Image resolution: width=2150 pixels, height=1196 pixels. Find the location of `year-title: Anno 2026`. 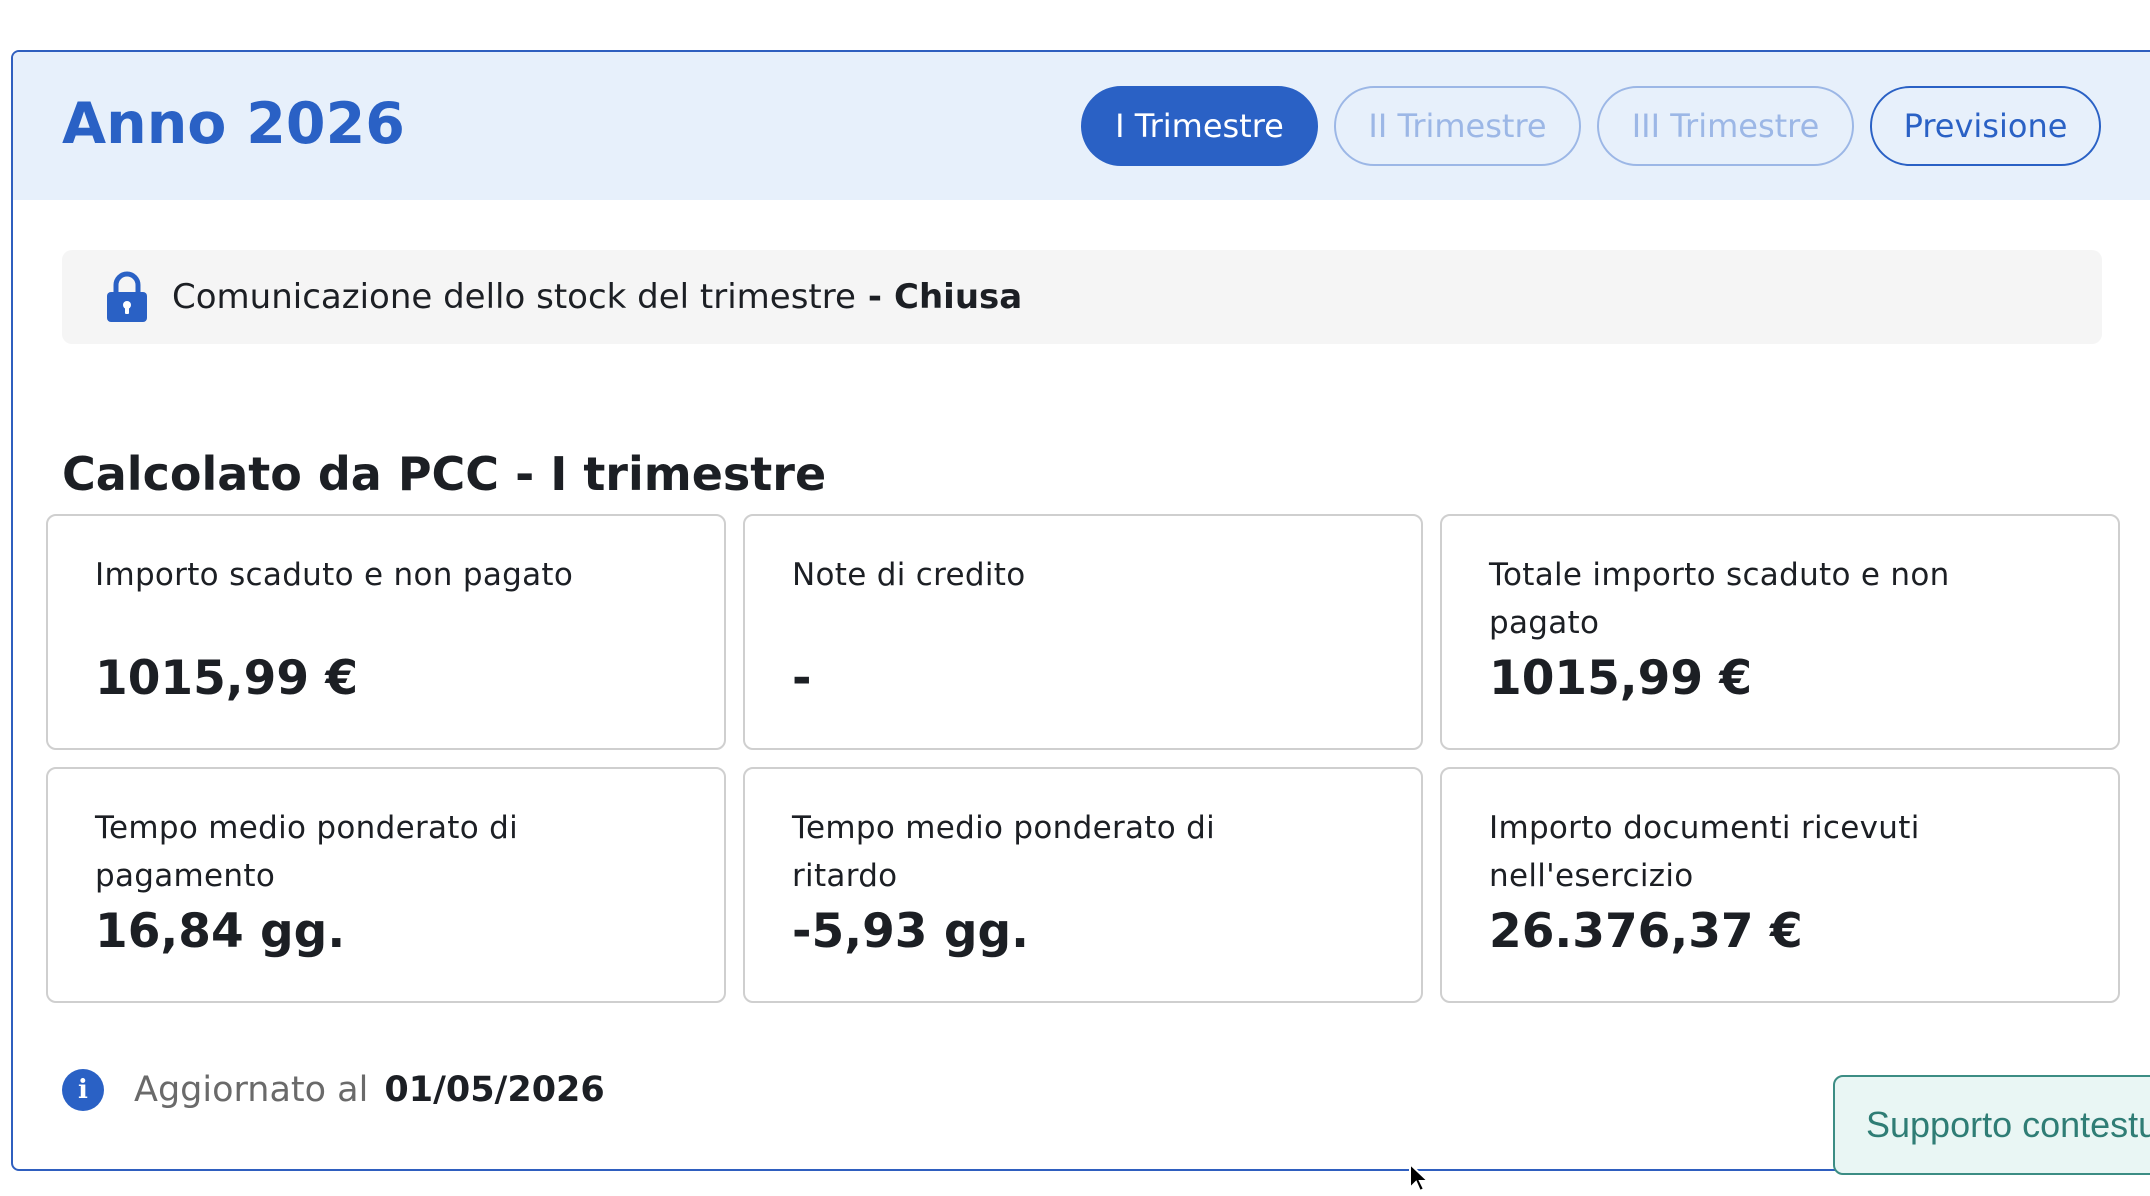

year-title: Anno 2026 is located at coordinates (233, 124).